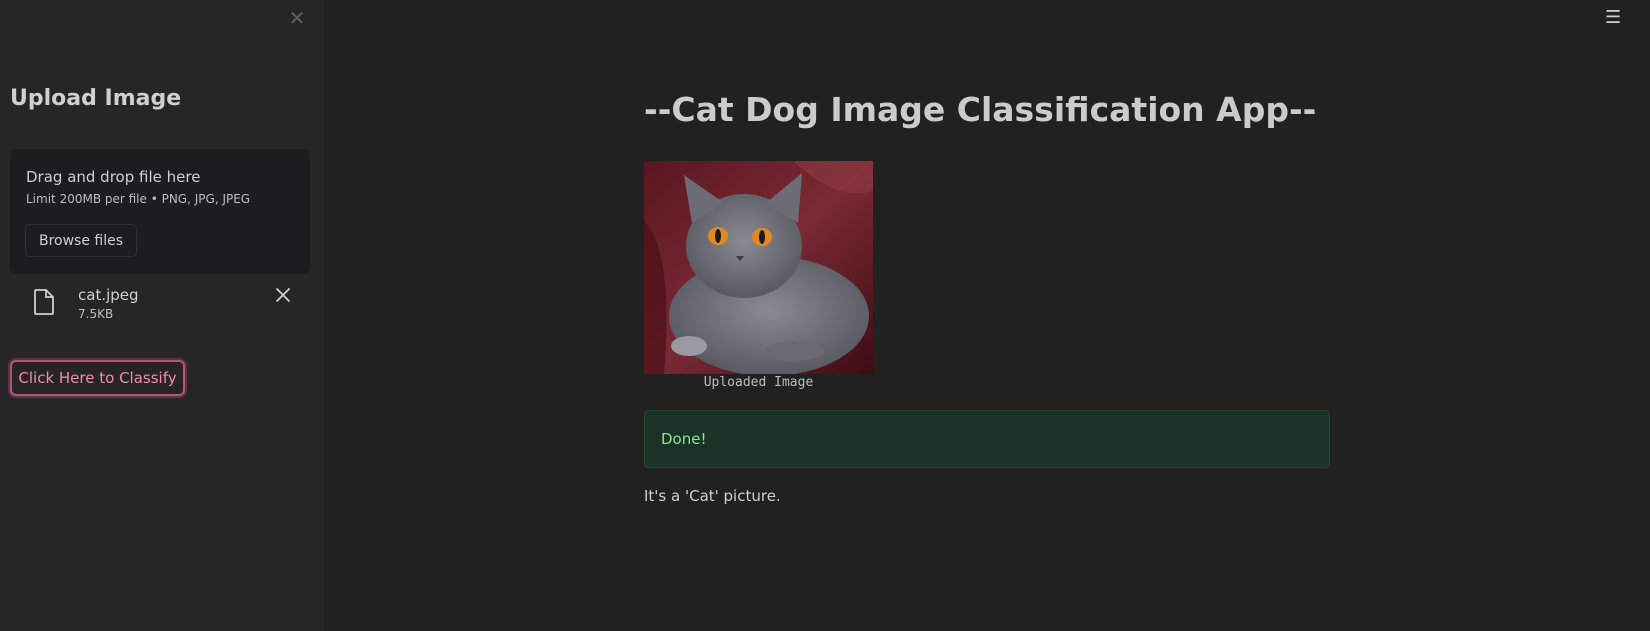 Image resolution: width=1650 pixels, height=631 pixels. What do you see at coordinates (712, 496) in the screenshot?
I see `classification-result: It's a 'Cat' picture.` at bounding box center [712, 496].